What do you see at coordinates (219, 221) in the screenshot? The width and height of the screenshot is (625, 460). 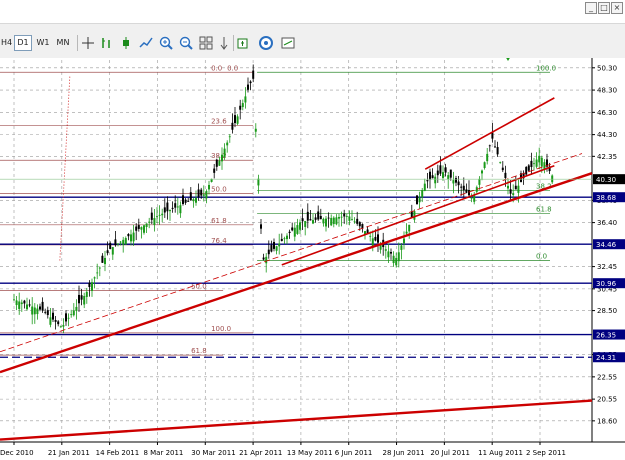 I see `fibo-level-label: 61.8` at bounding box center [219, 221].